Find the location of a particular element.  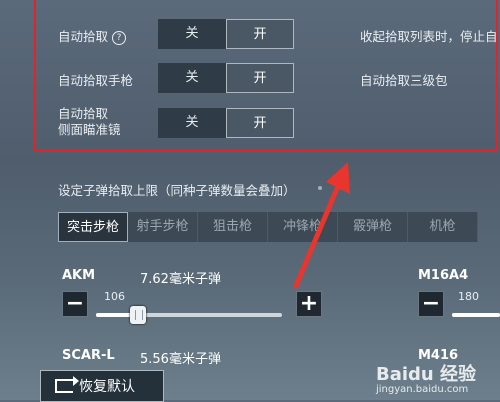

annotation-arrow is located at coordinates (321, 225).